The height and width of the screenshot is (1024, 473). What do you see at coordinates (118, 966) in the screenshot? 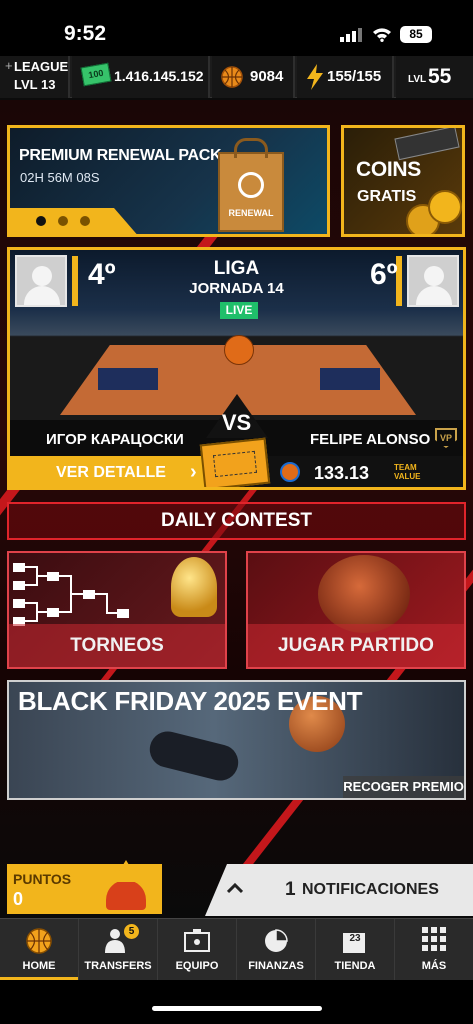
I see `nav-transfers-label: TRANSFERS` at bounding box center [118, 966].